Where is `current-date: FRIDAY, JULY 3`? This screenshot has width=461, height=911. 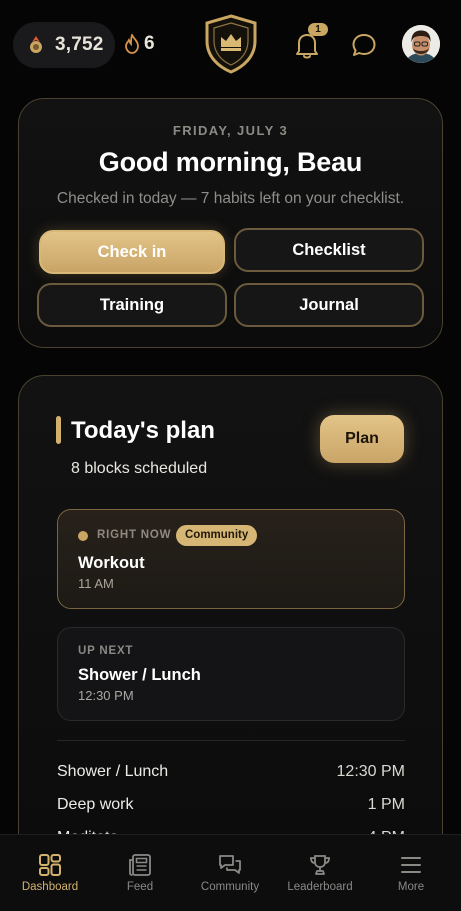 current-date: FRIDAY, JULY 3 is located at coordinates (230, 130).